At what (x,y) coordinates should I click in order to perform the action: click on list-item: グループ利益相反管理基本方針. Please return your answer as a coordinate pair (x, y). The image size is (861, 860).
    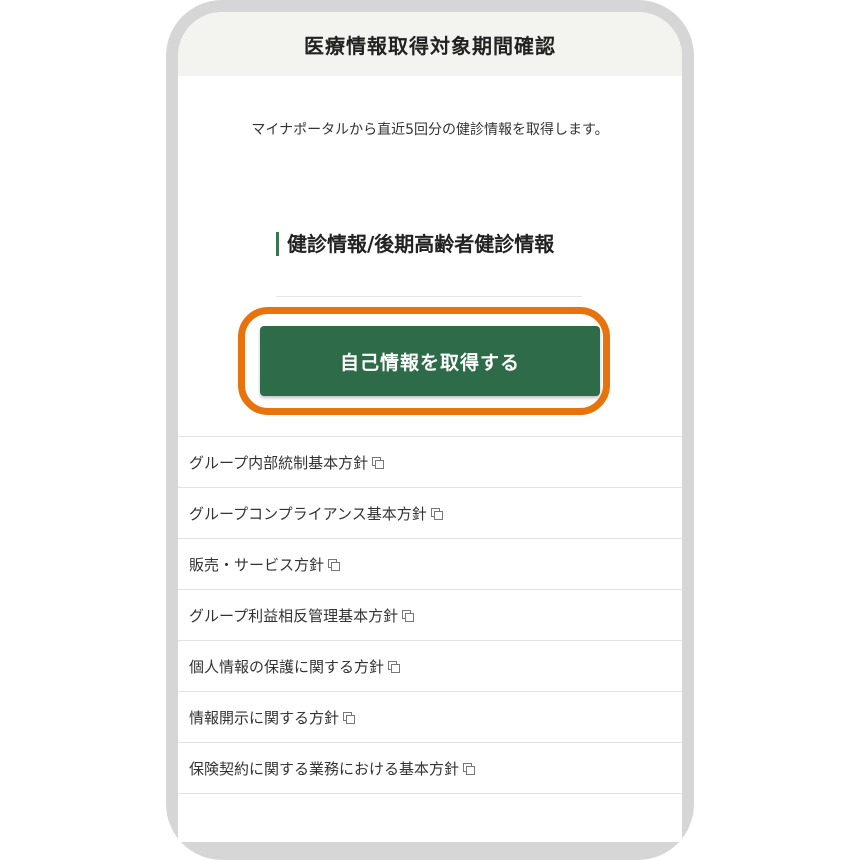
    Looking at the image, I should click on (430, 615).